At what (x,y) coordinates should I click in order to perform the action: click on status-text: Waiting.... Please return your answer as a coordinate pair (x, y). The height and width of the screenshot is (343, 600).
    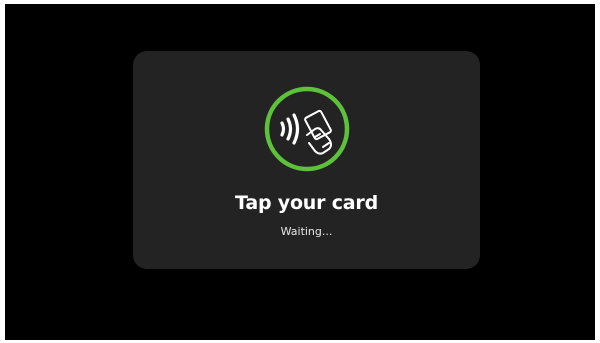
    Looking at the image, I should click on (306, 231).